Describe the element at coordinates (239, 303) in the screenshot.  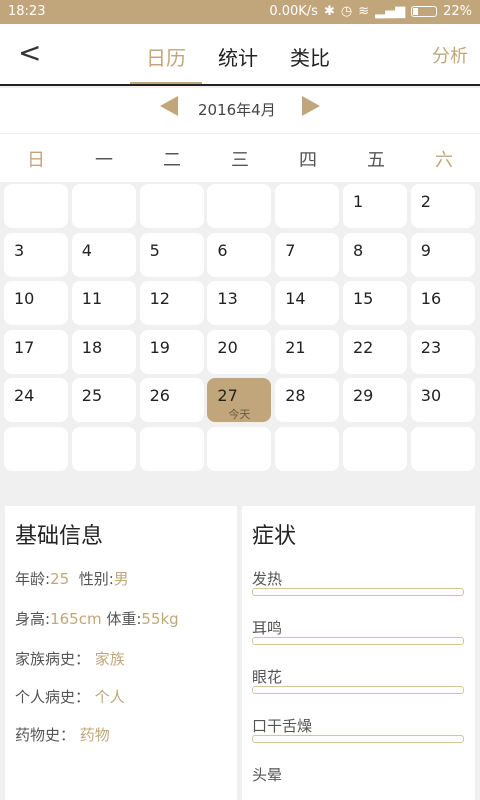
I see `calendar-day-cell: 13` at that location.